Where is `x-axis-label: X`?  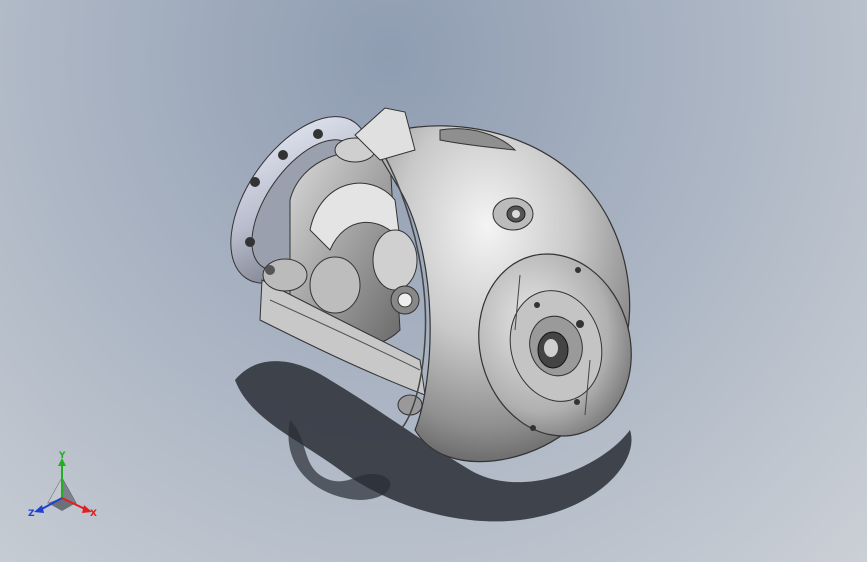
x-axis-label: X is located at coordinates (93, 514).